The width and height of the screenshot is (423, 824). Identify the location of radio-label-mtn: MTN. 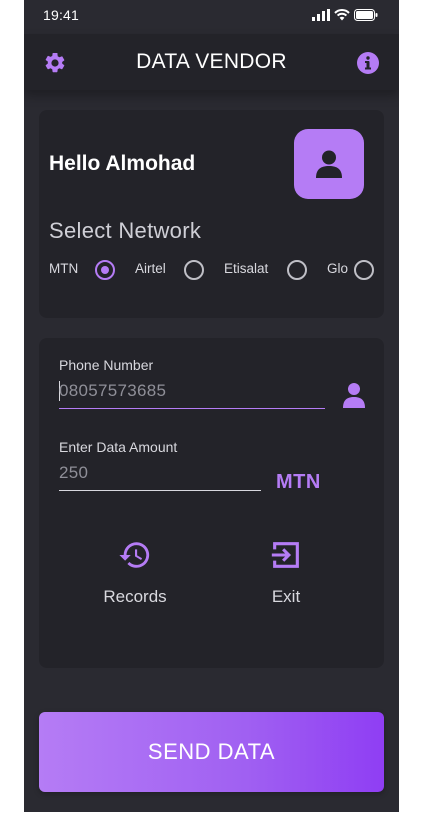
(64, 268).